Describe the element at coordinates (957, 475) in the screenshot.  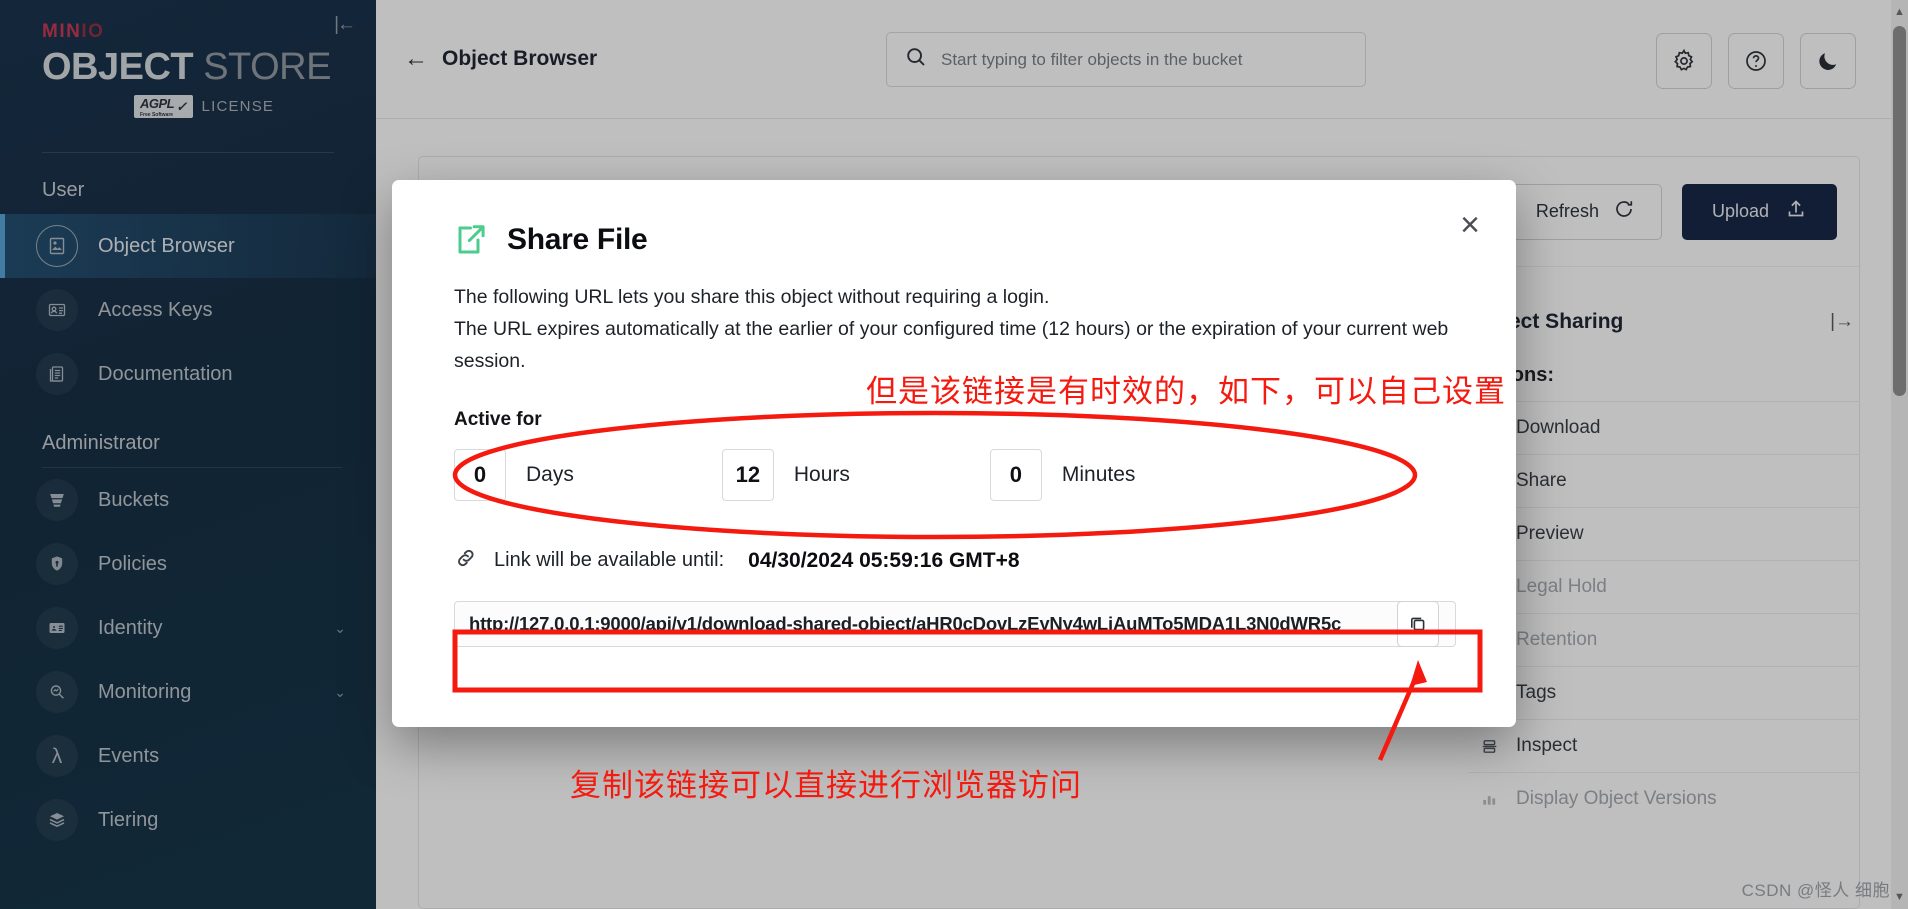
I see `duration-row: 0 Days 12 Hours 0 Minutes` at that location.